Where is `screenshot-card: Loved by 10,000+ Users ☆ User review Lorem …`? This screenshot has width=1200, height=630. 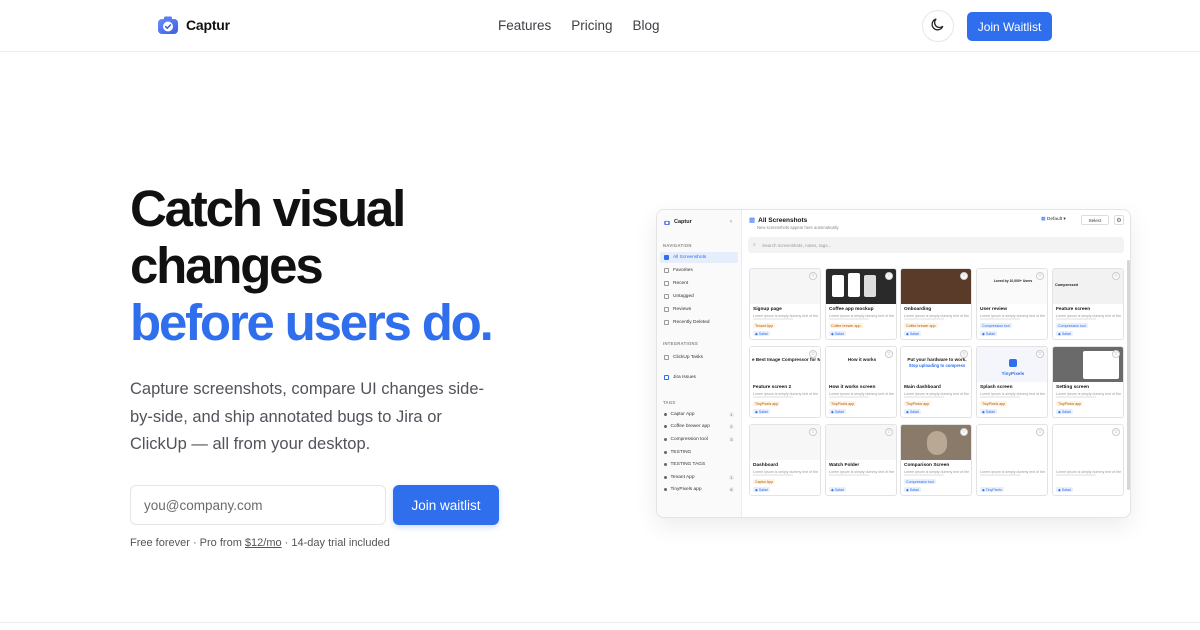
screenshot-card: Loved by 10,000+ Users ☆ User review Lorem … is located at coordinates (1012, 304).